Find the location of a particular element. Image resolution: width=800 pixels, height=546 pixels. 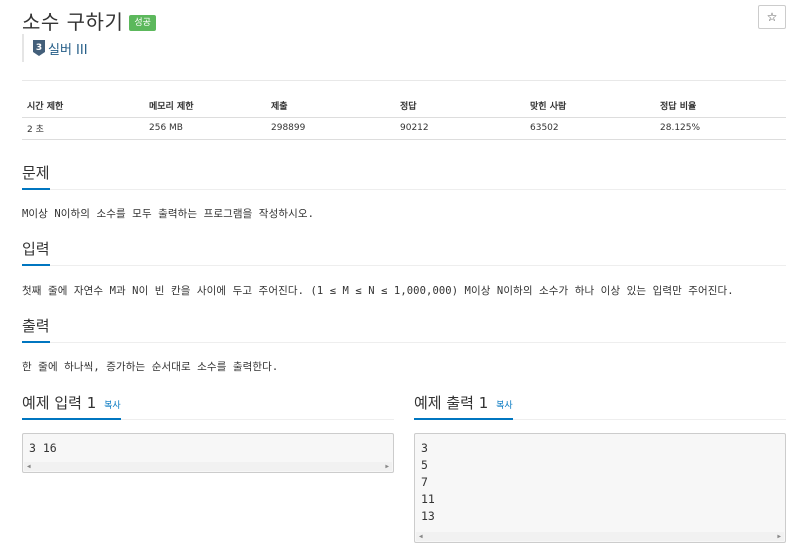

sample-output-line: 13 is located at coordinates (428, 516).